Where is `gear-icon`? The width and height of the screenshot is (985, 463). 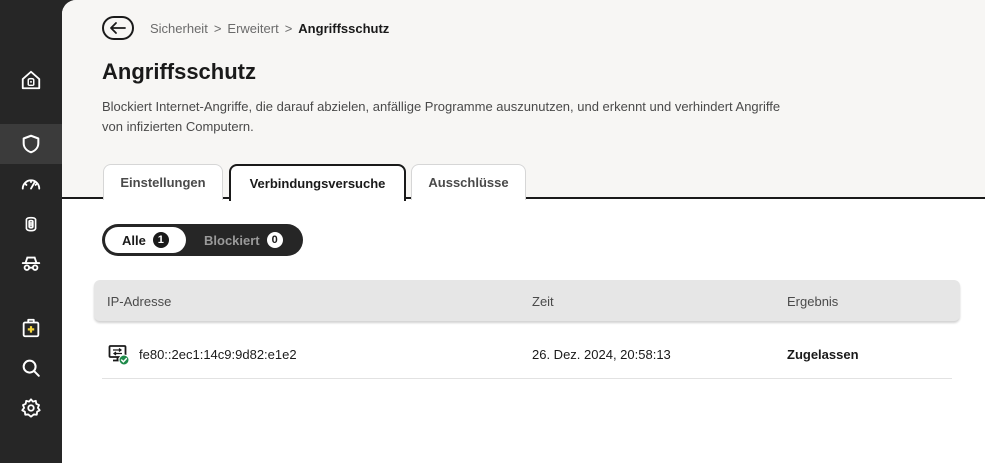
gear-icon is located at coordinates (31, 408).